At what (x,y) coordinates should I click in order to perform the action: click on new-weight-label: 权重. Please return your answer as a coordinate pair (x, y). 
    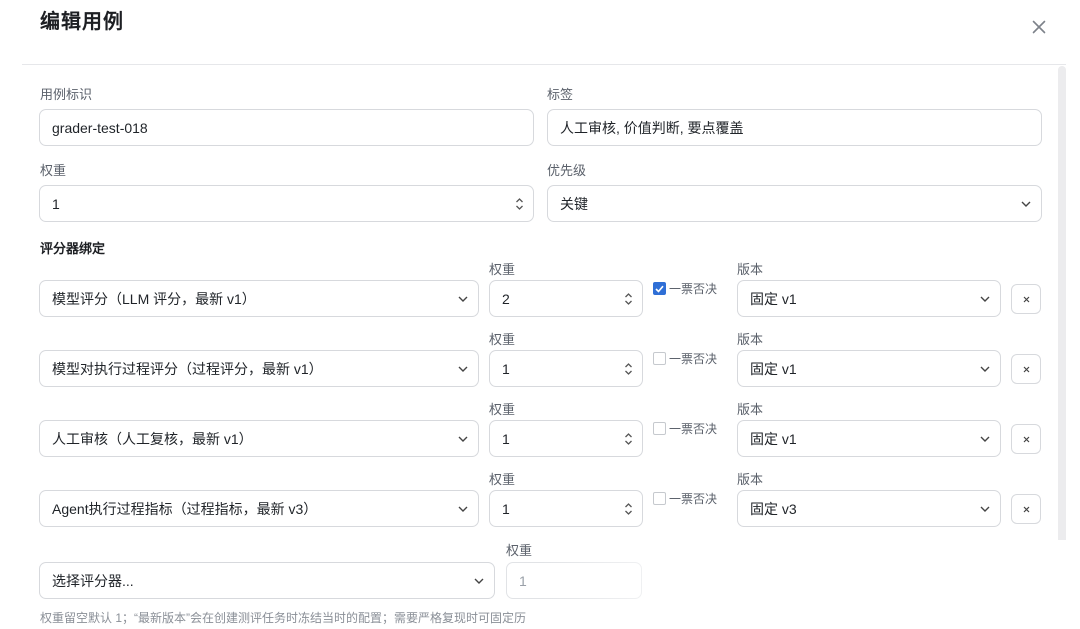
    Looking at the image, I should click on (519, 550).